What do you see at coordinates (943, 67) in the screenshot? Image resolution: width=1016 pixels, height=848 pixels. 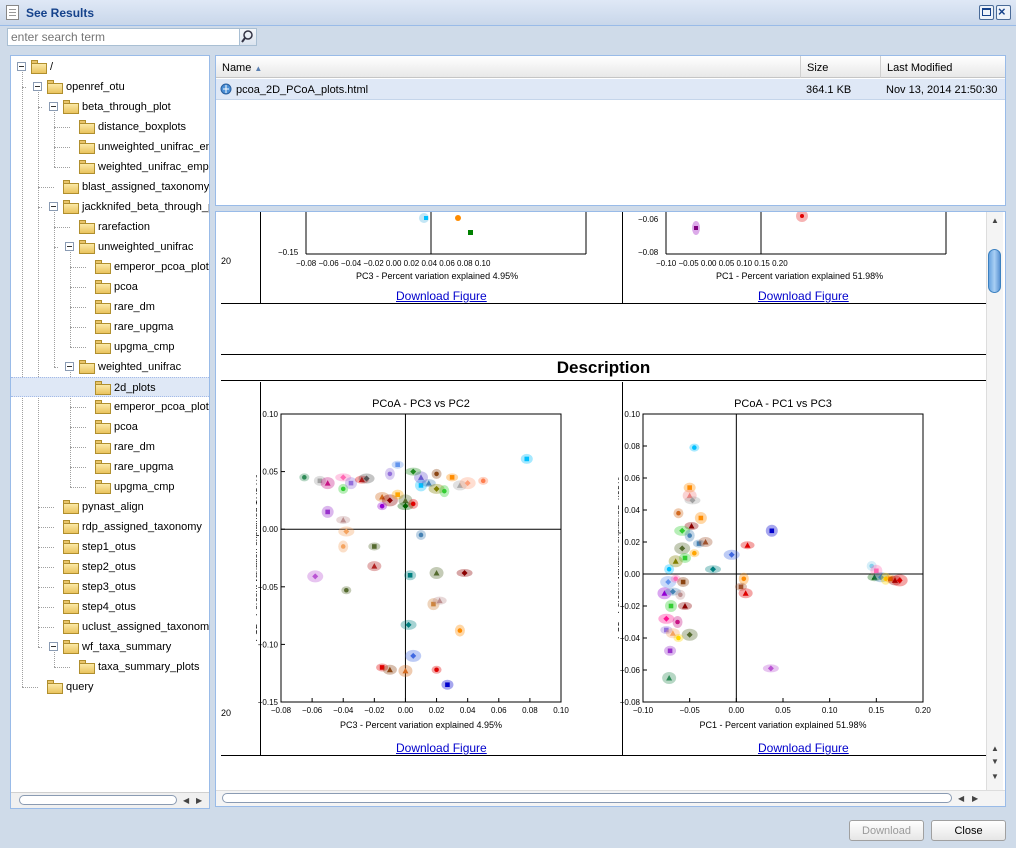 I see `column-last-modified: Last Modified` at bounding box center [943, 67].